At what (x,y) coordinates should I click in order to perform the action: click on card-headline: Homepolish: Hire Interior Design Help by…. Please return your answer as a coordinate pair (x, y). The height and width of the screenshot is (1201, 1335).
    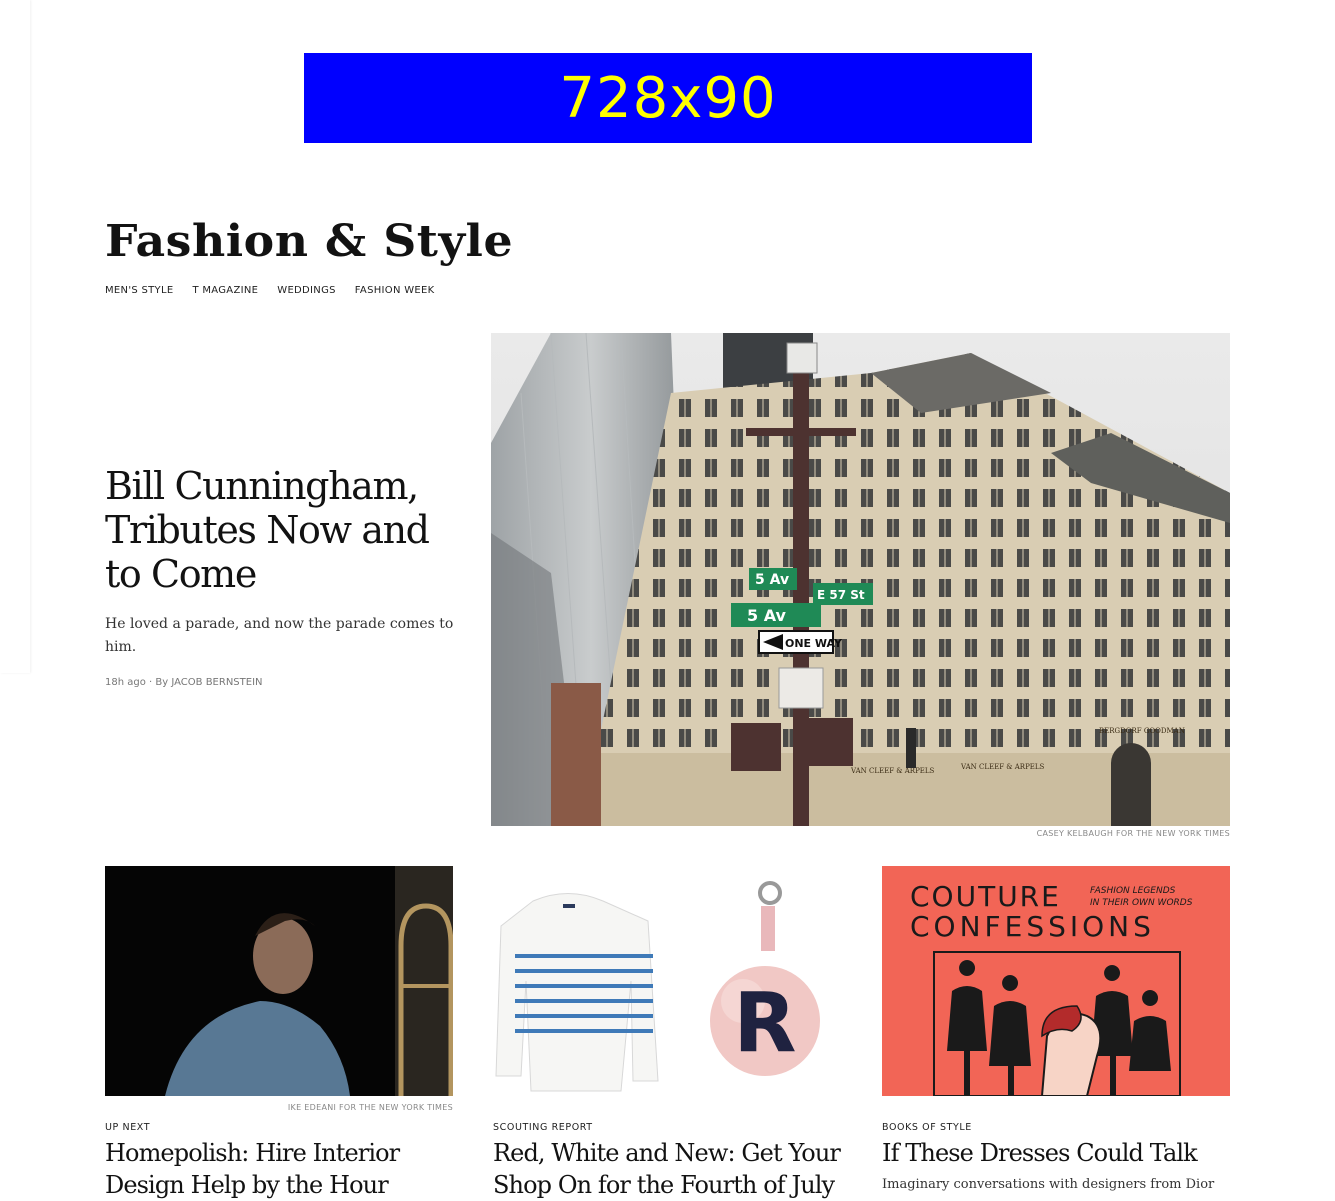
    Looking at the image, I should click on (279, 1169).